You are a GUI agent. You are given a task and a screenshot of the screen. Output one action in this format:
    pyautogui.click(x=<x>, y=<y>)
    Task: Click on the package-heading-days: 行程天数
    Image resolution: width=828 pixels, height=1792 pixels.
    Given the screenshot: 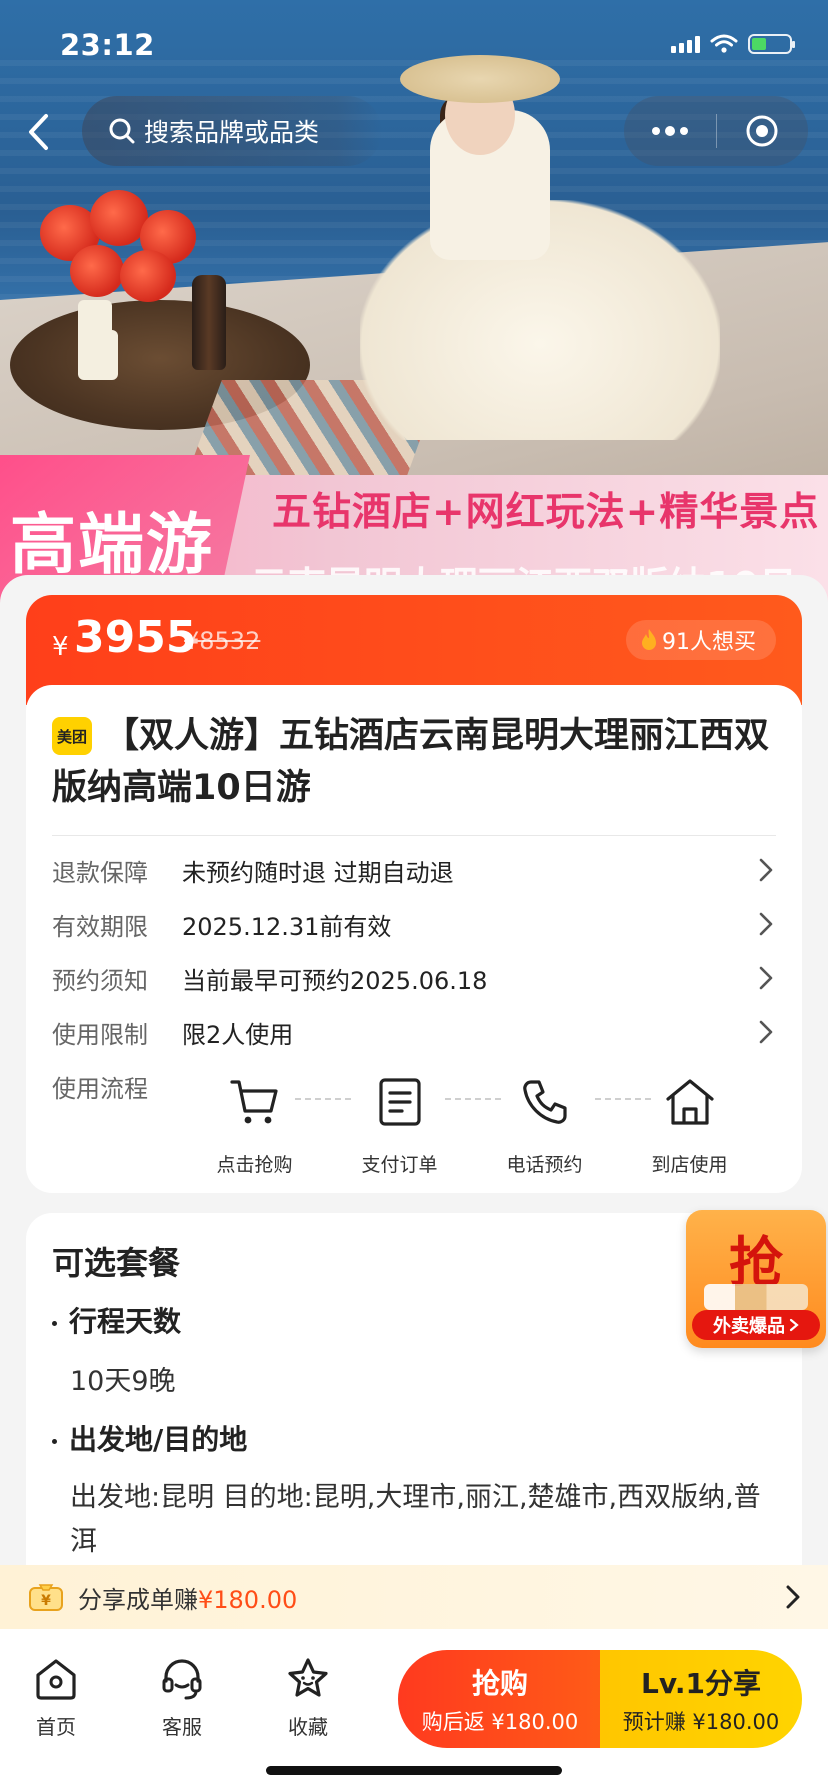 What is the action you would take?
    pyautogui.click(x=116, y=1320)
    